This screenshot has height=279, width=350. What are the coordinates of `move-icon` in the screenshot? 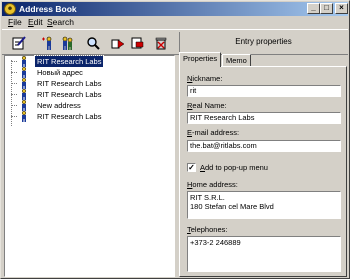 It's located at (137, 43).